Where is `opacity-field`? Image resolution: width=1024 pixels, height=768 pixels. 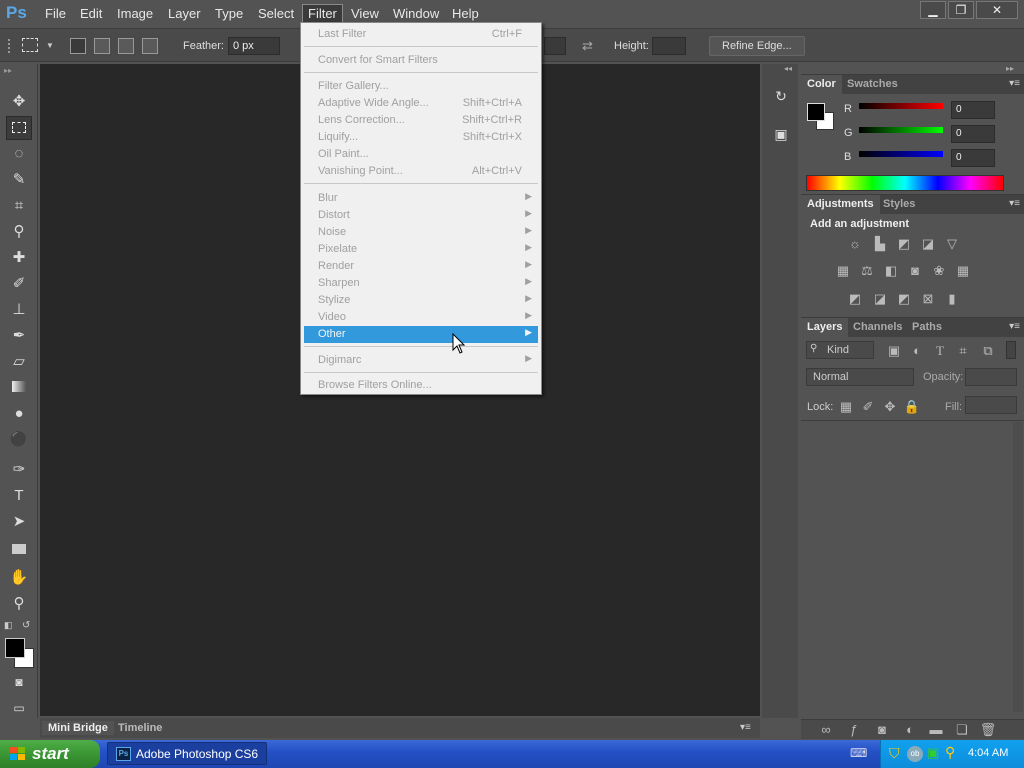
opacity-field is located at coordinates (991, 377).